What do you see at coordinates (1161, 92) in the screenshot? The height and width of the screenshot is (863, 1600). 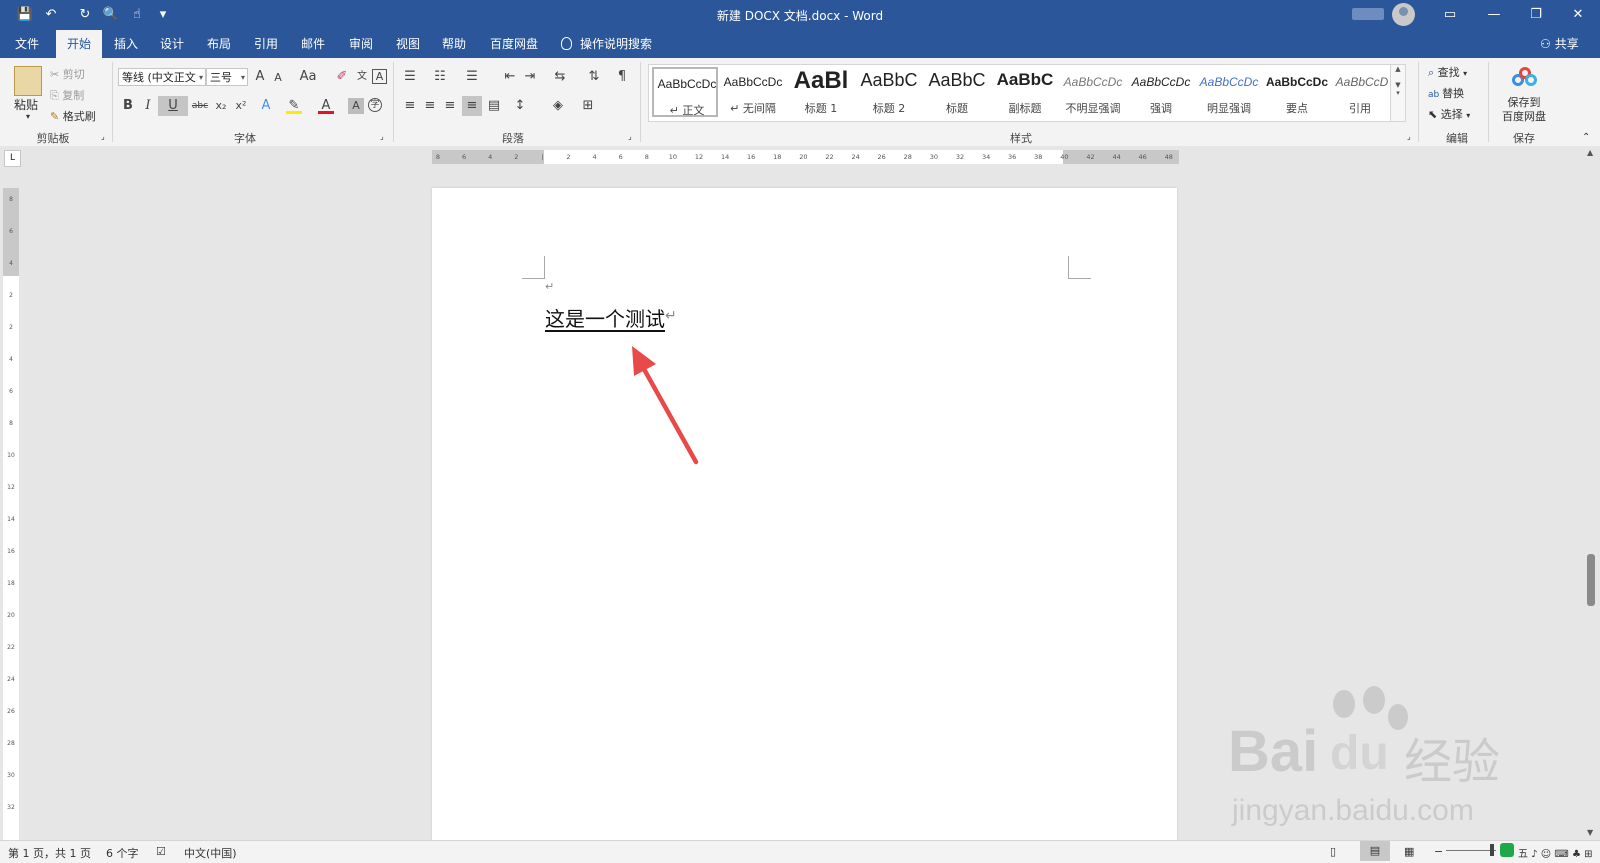 I see `style-emphasis: AaBbCcDc 强调` at bounding box center [1161, 92].